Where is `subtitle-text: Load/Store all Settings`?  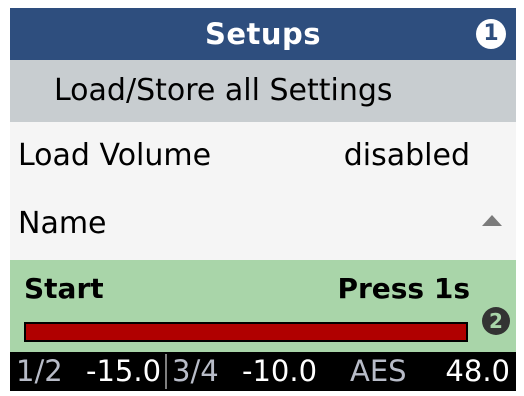
subtitle-text: Load/Store all Settings is located at coordinates (223, 90).